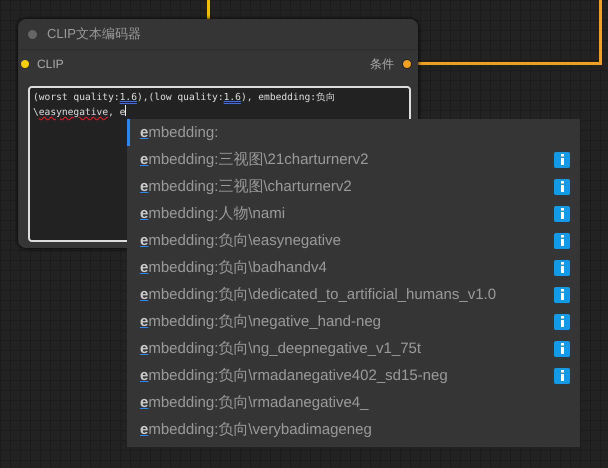 The image size is (608, 468). I want to click on suggestion-item: embedding:负向\ng_deepnegative_v1_75t, so click(353, 348).